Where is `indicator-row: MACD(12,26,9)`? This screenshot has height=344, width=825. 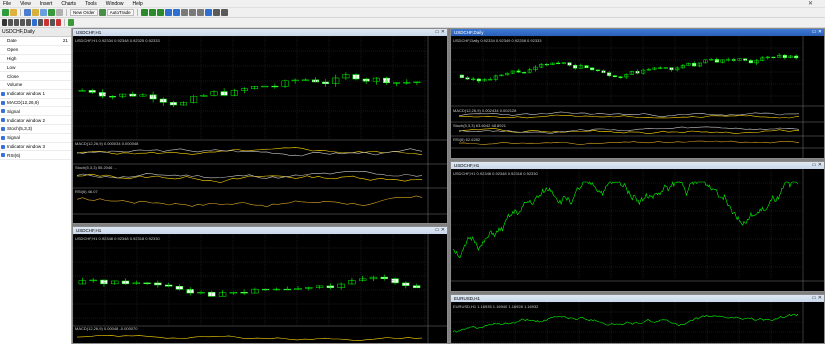
indicator-row: MACD(12,26,9) is located at coordinates (35, 103).